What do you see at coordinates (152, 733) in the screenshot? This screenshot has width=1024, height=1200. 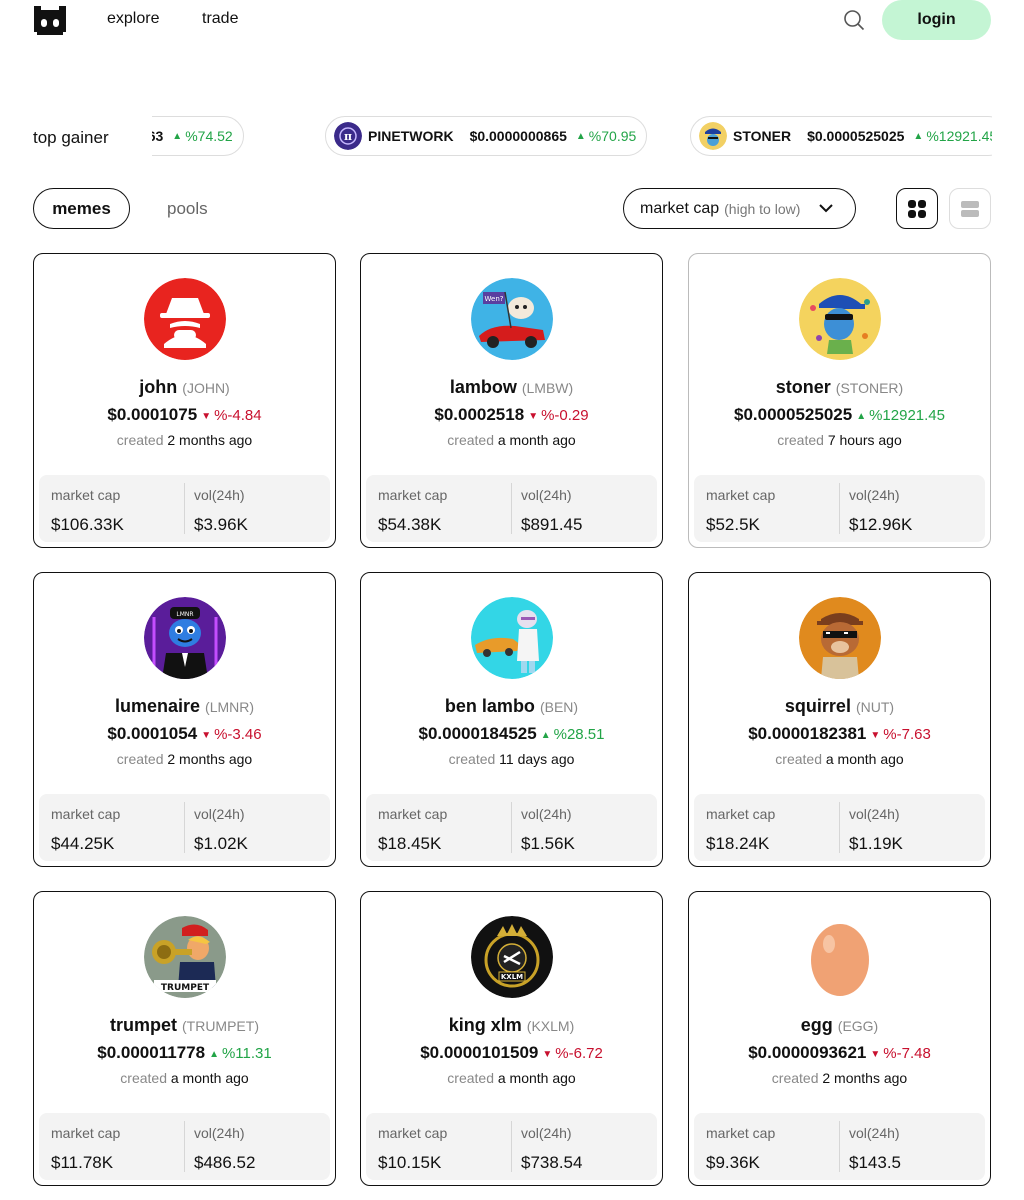 I see `coin-price: $0.0001054` at bounding box center [152, 733].